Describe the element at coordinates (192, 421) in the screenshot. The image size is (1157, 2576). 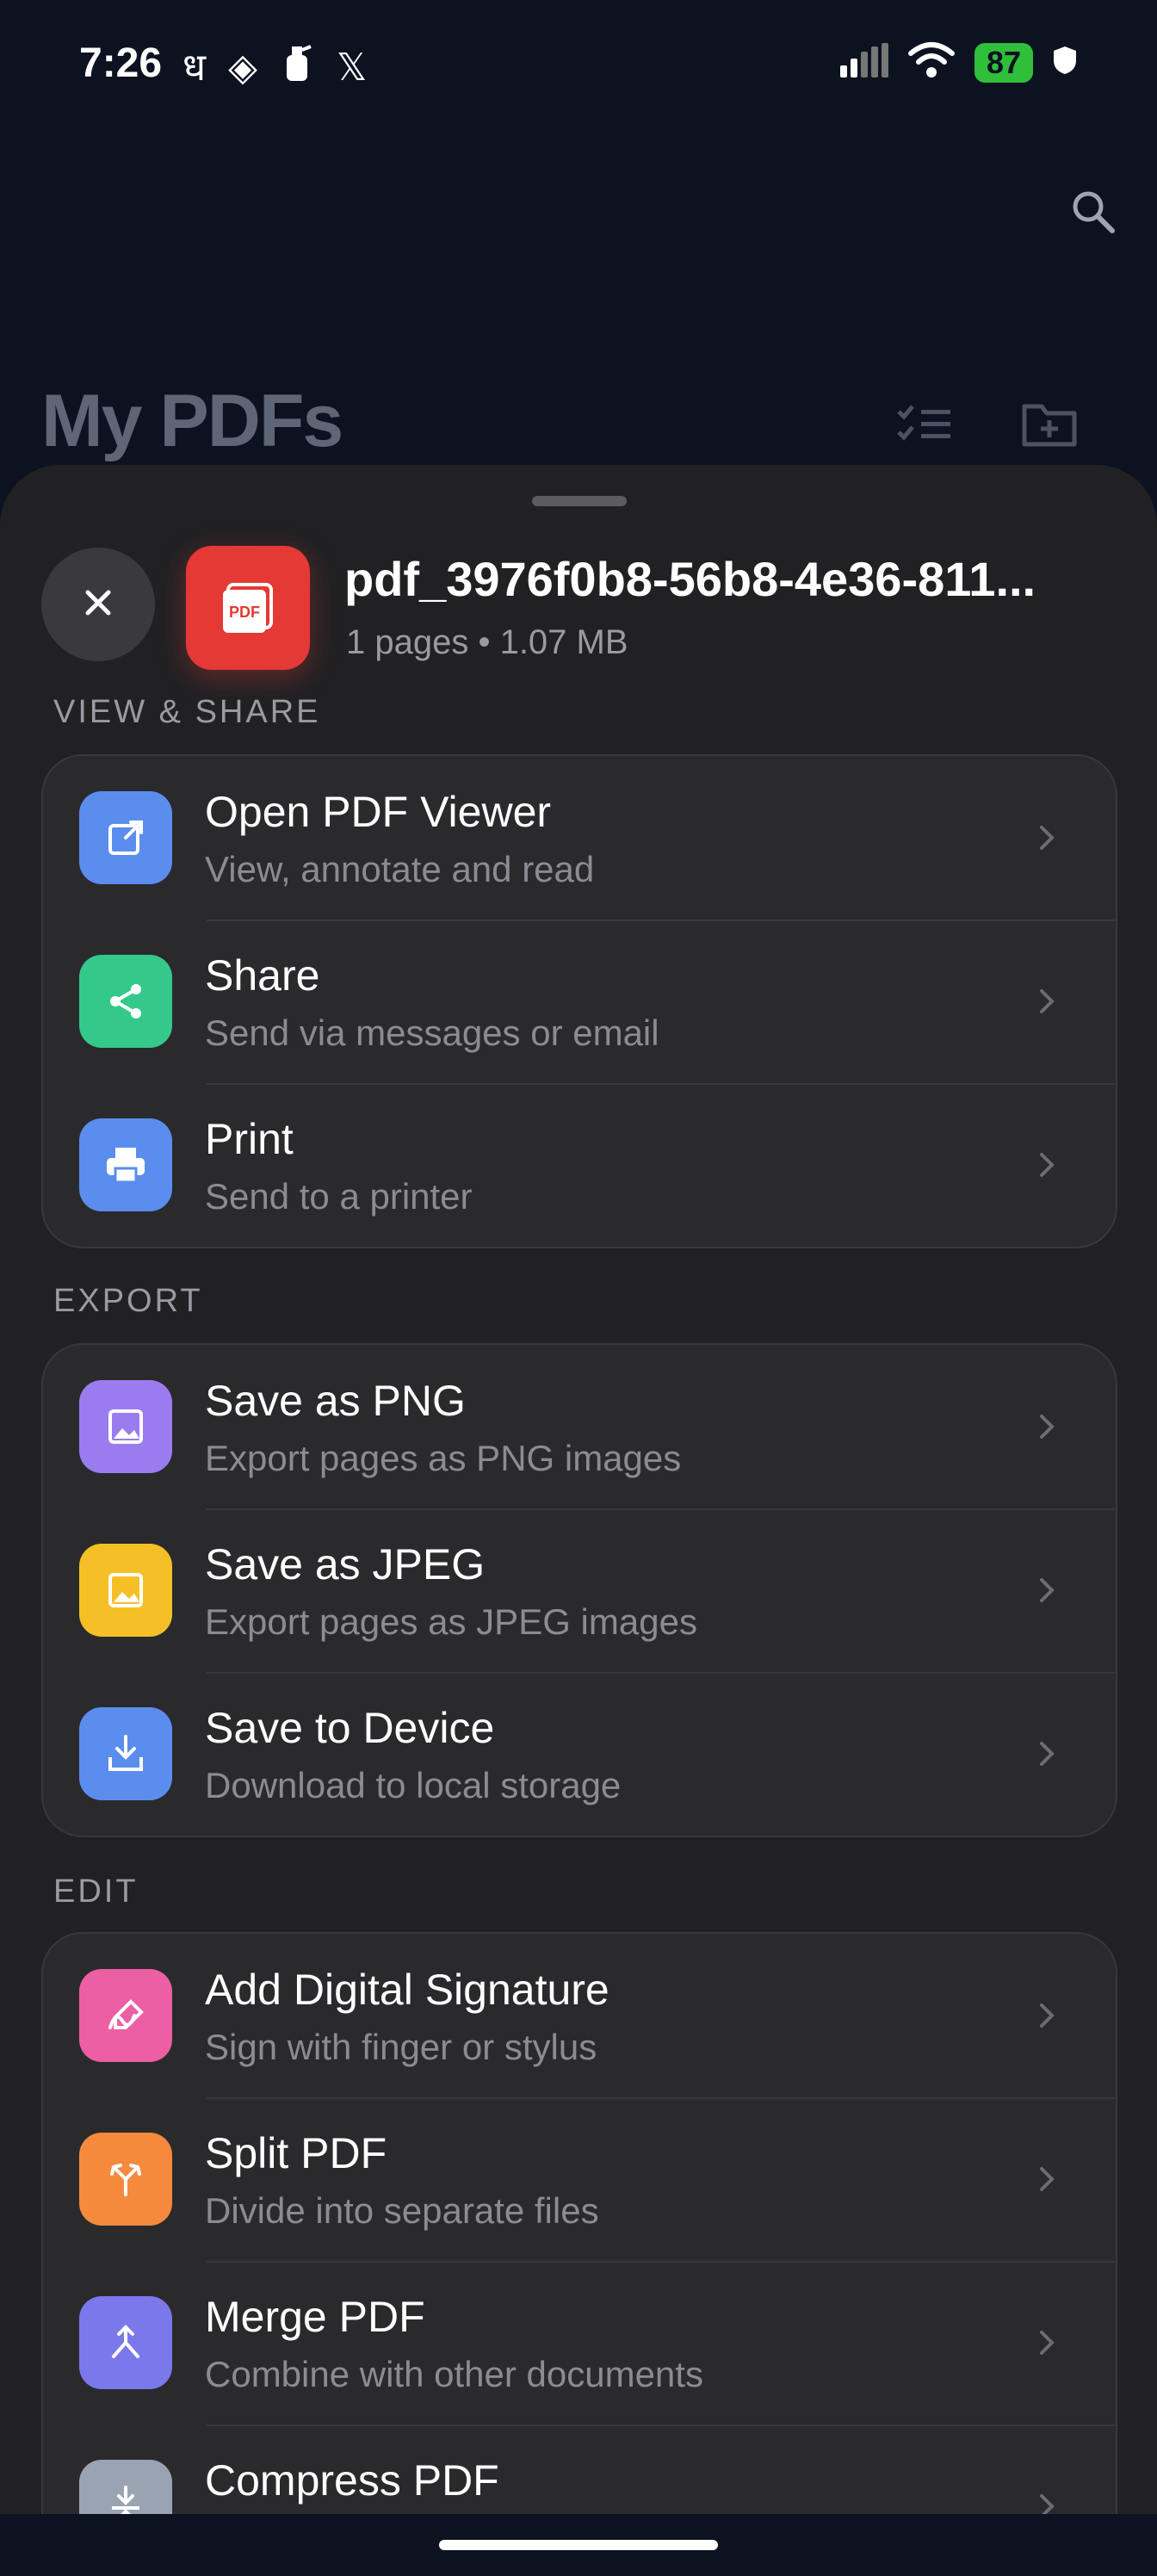
I see `page-title: My PDFs` at that location.